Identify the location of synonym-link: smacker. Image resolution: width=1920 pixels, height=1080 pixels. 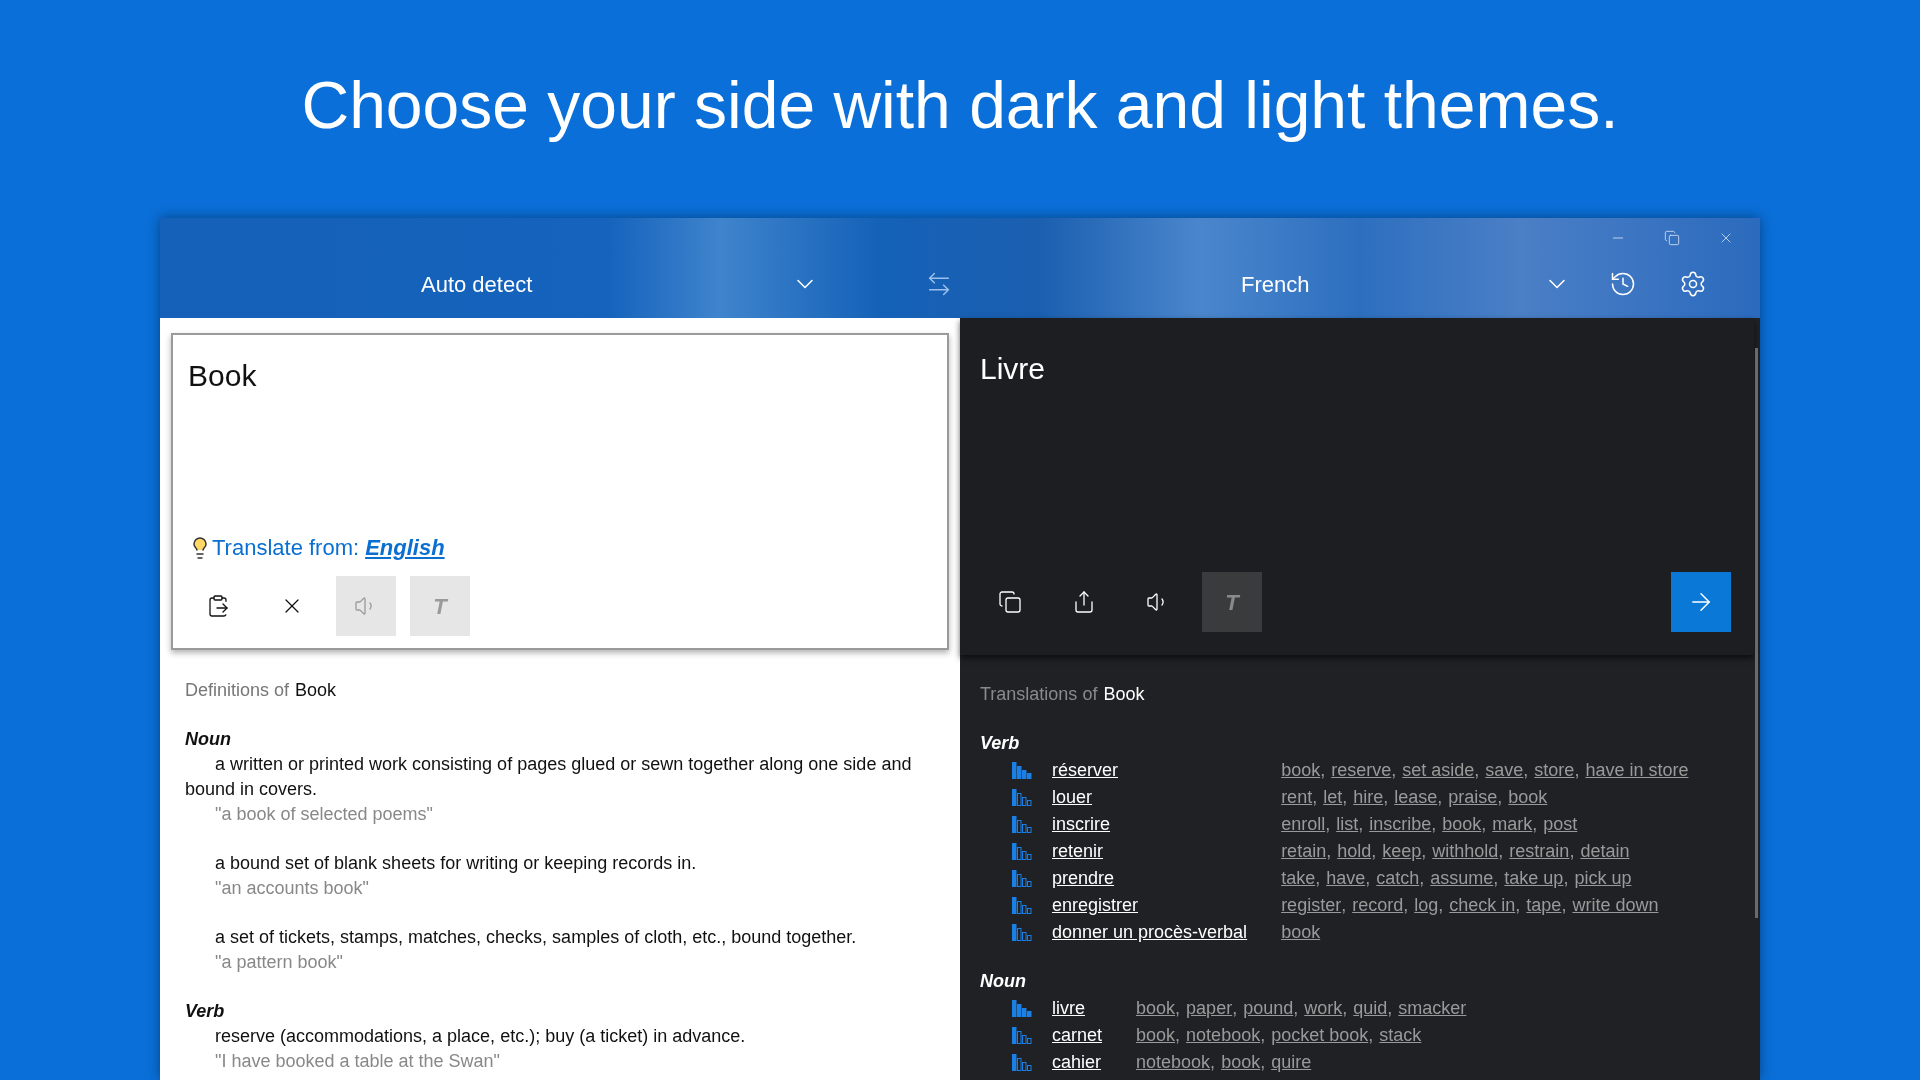
(1432, 1008).